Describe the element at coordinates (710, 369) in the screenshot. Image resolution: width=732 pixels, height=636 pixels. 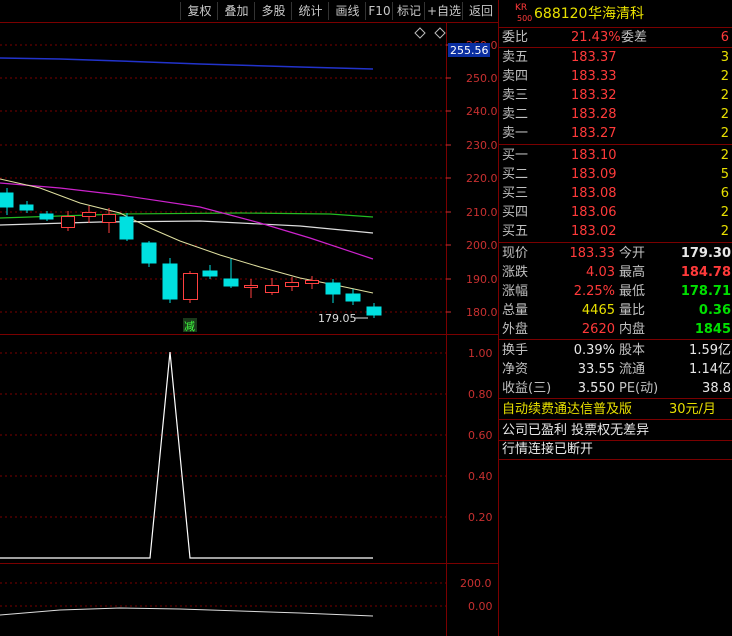
I see `fundamental-value: 1.14亿` at that location.